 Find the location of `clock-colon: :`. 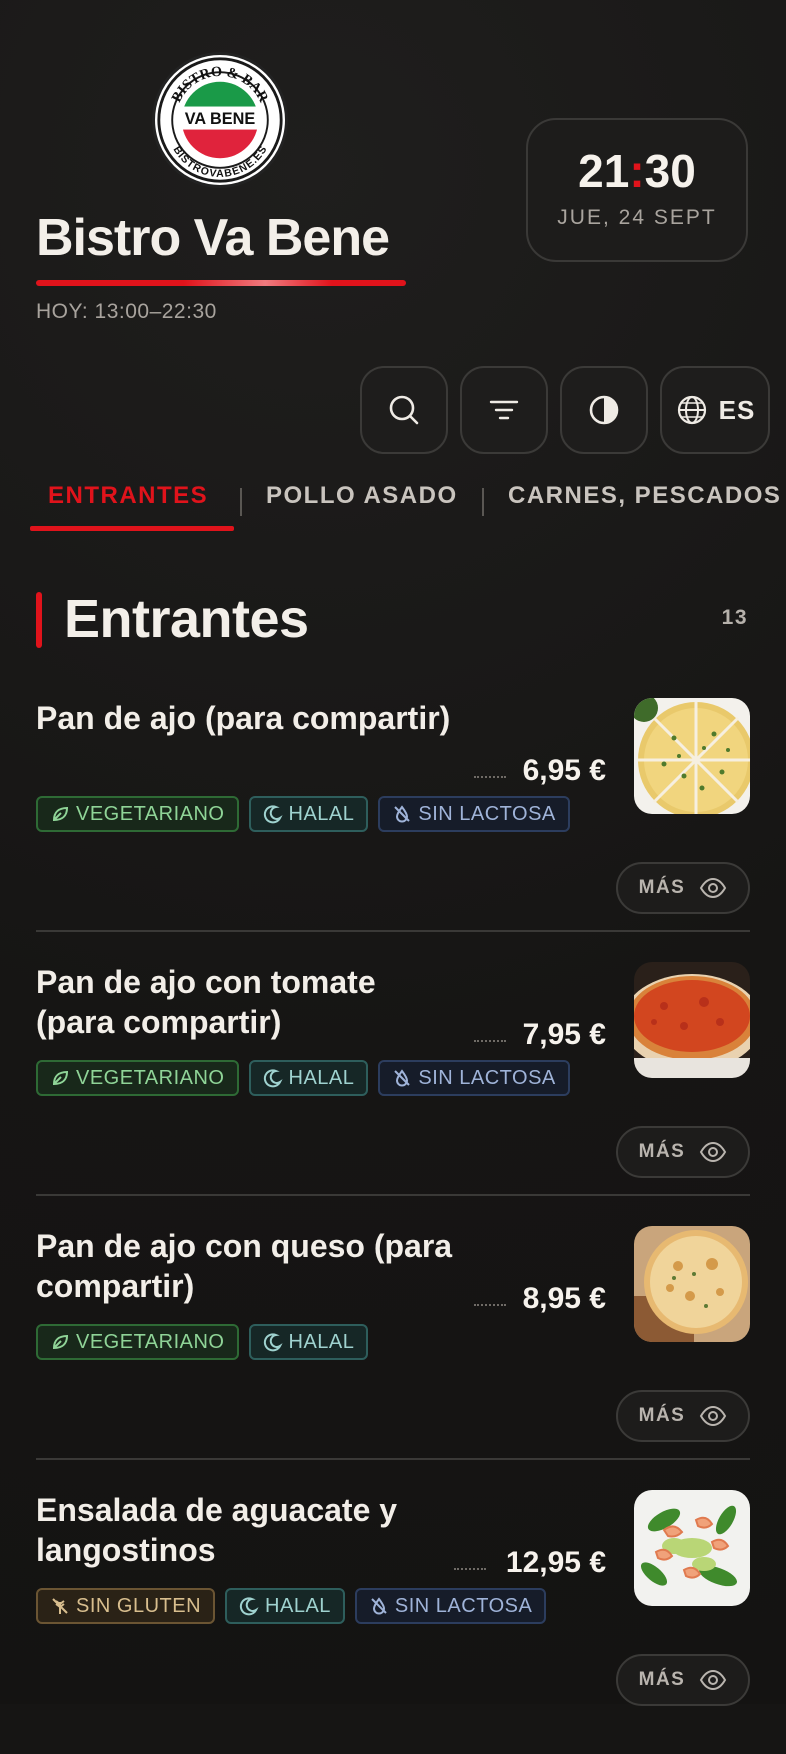

clock-colon: : is located at coordinates (637, 171).